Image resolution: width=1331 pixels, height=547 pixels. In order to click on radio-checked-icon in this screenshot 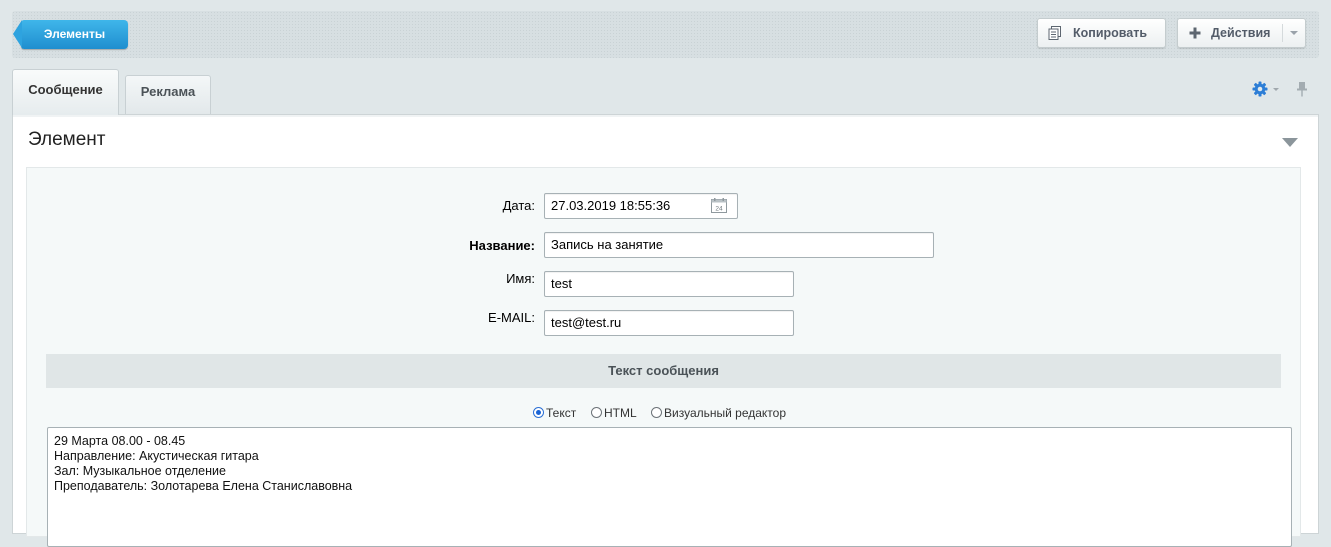, I will do `click(538, 412)`.